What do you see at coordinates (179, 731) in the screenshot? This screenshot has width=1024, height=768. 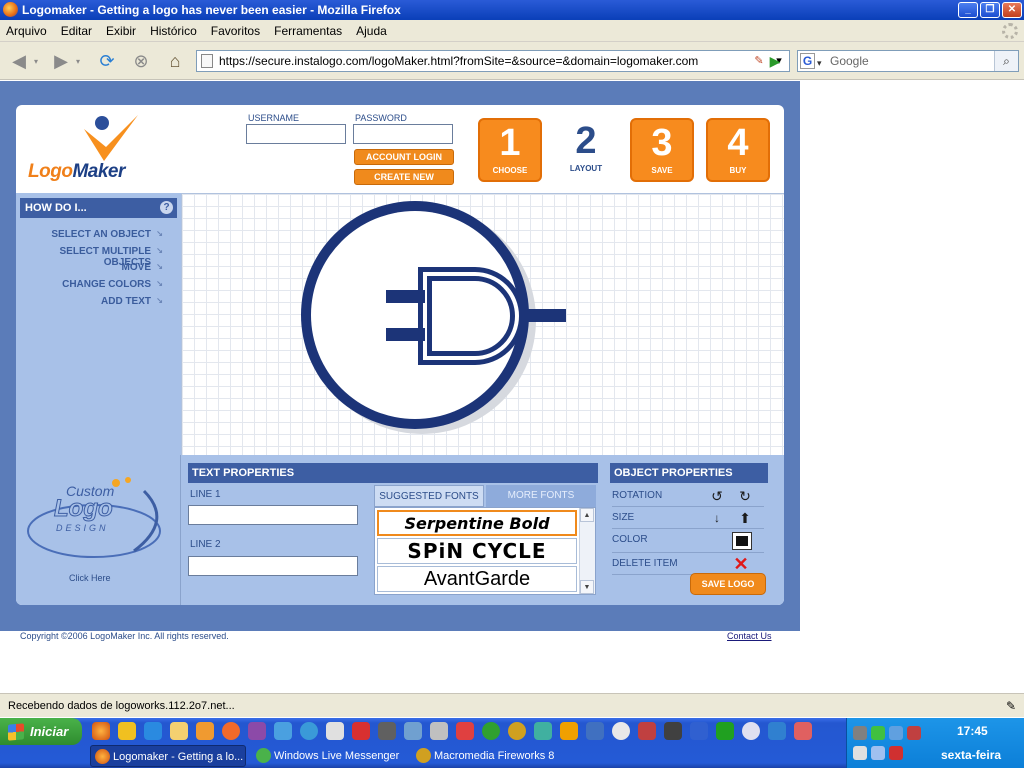 I see `explorer-quicklaunch-icon` at bounding box center [179, 731].